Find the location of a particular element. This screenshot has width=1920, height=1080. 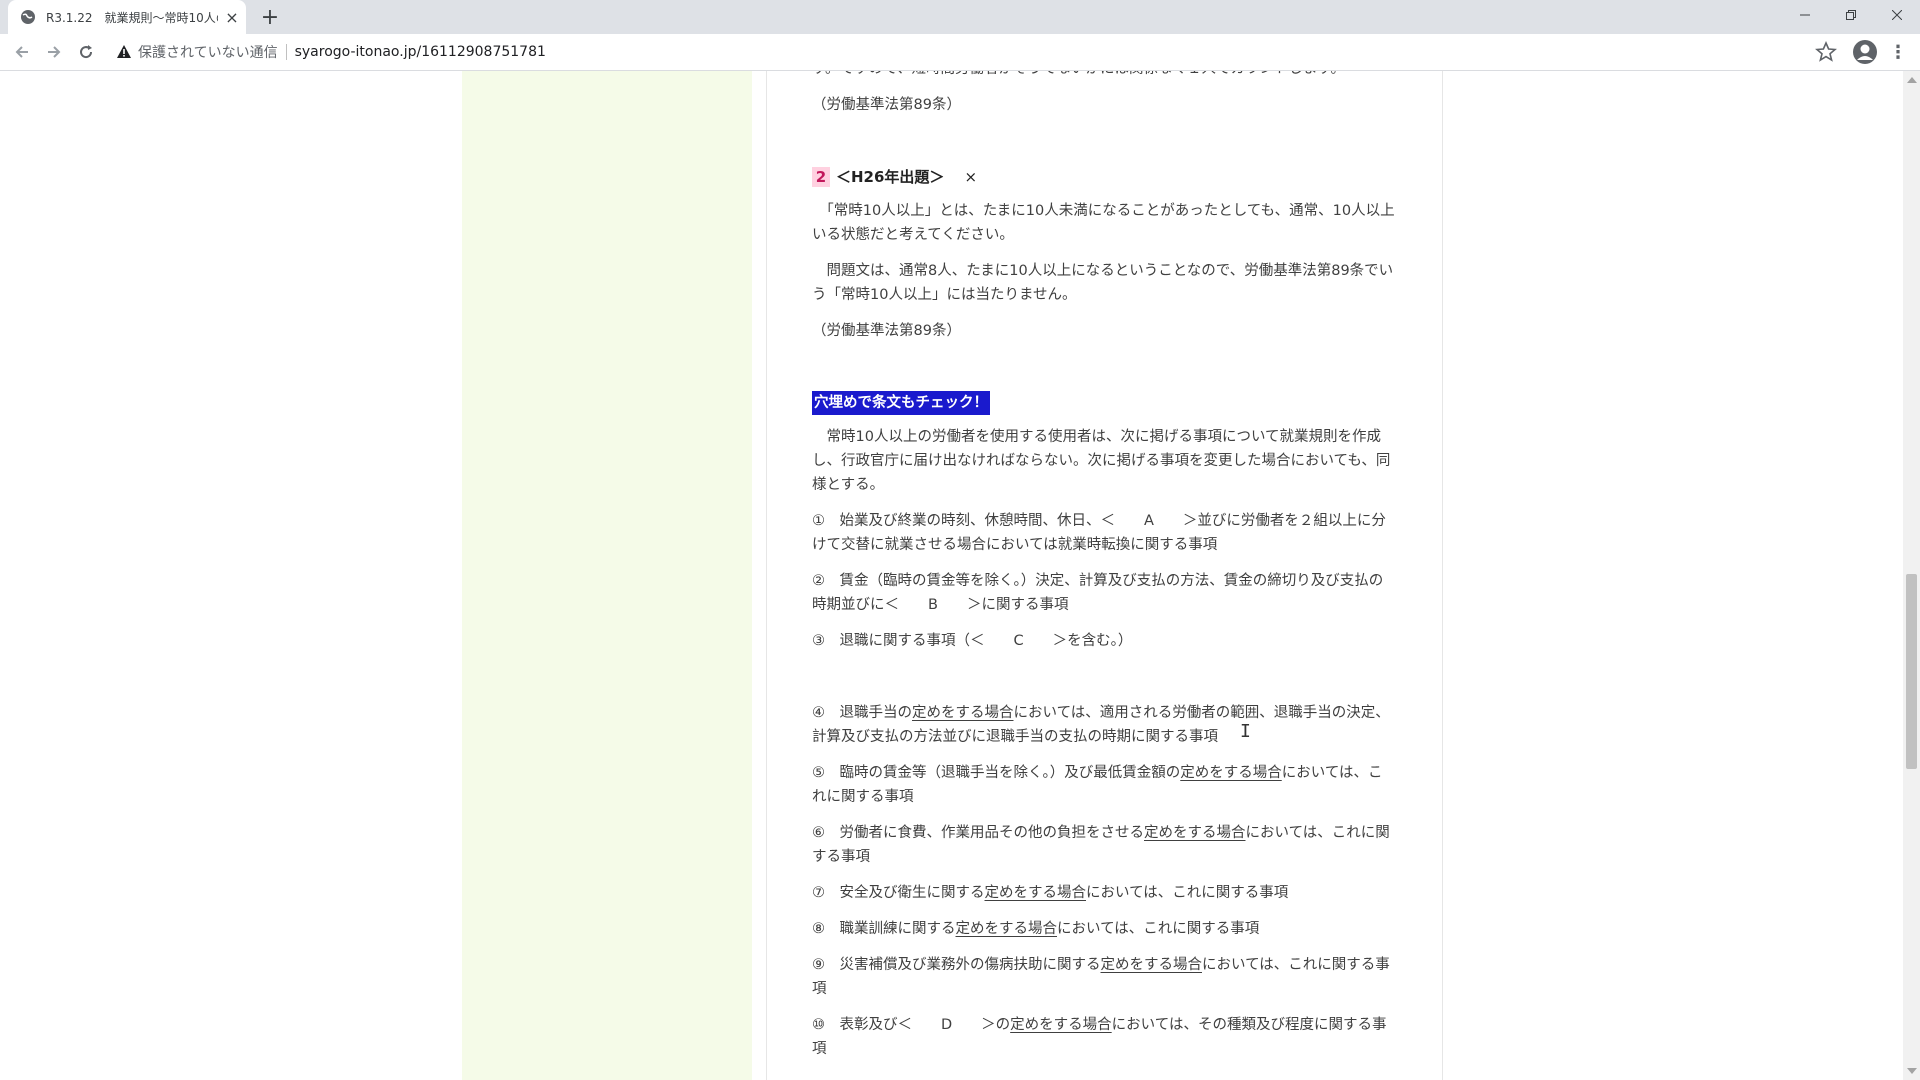

scroll-up-icon is located at coordinates (1912, 80).